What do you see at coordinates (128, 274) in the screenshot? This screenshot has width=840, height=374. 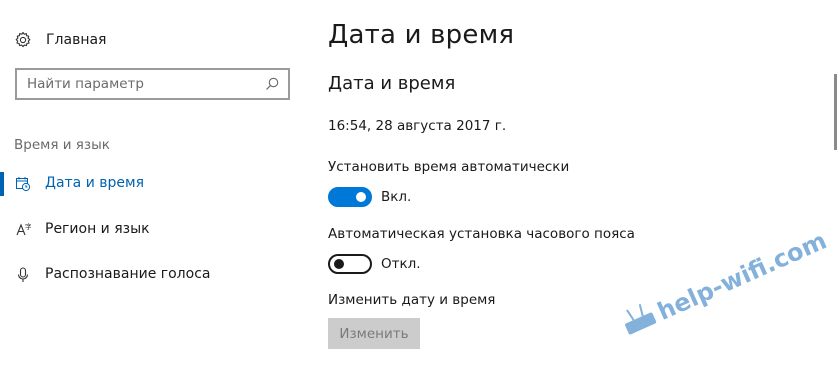 I see `sidebar-item-label: Распознавание голоса` at bounding box center [128, 274].